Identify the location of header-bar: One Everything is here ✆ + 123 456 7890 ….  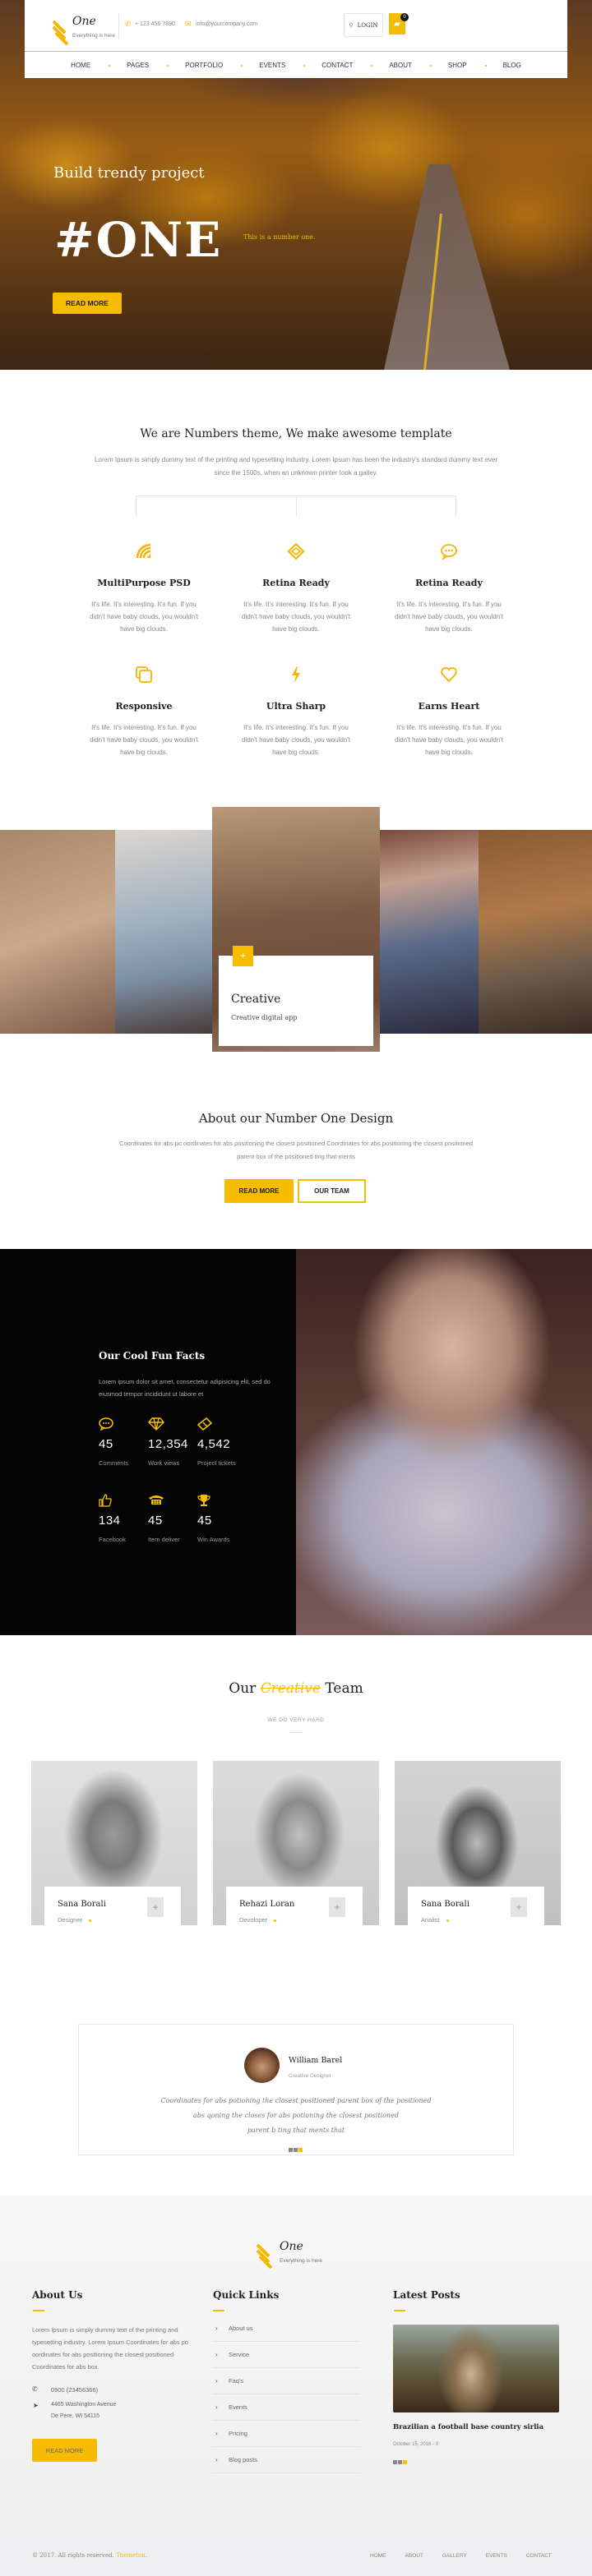
(296, 25).